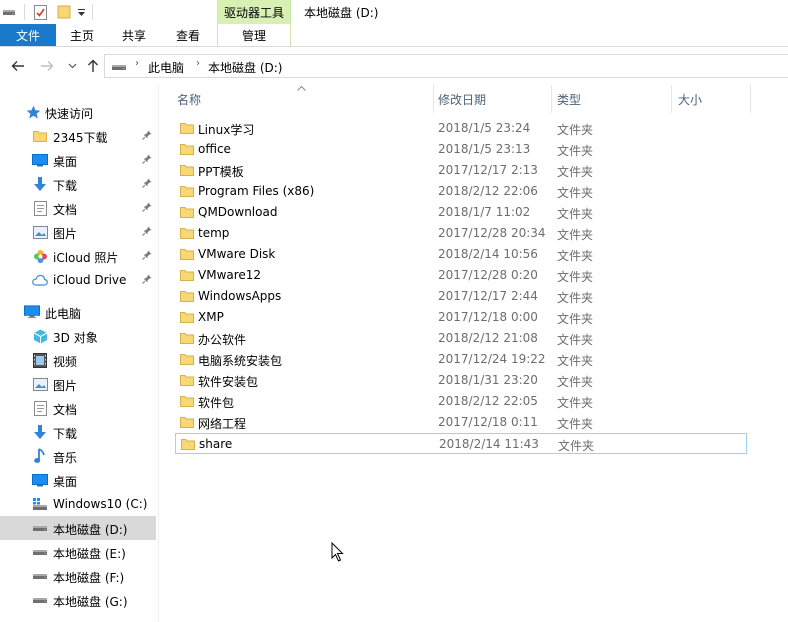  What do you see at coordinates (81, 12) in the screenshot?
I see `customize-toolbar-icon` at bounding box center [81, 12].